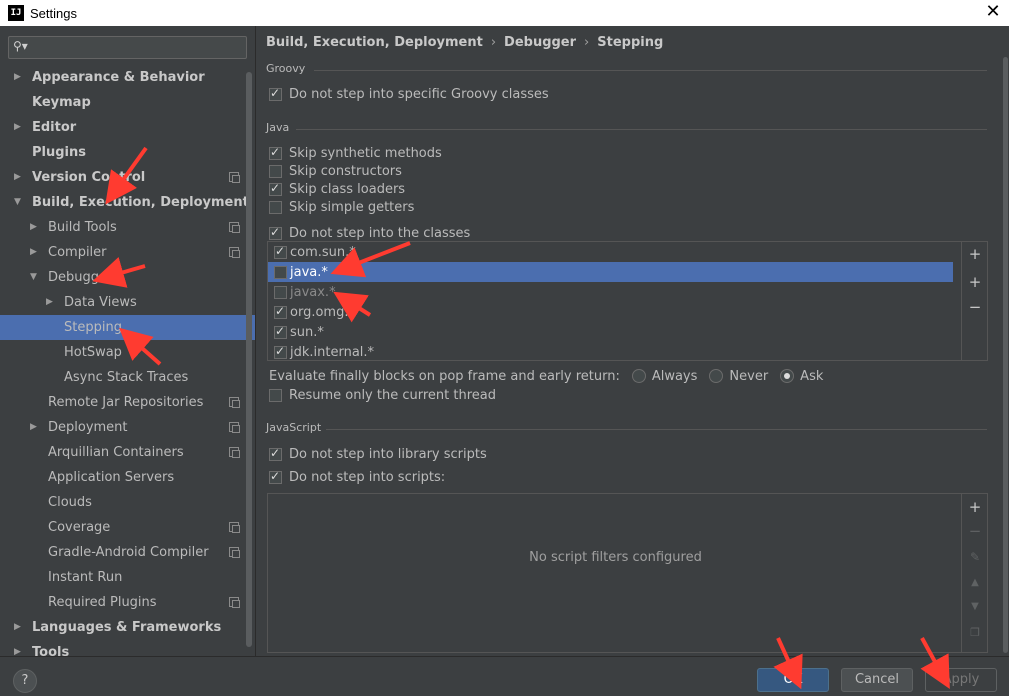 Image resolution: width=1009 pixels, height=696 pixels. I want to click on sidebar-item: ▶ Languages & Frameworks, so click(127, 627).